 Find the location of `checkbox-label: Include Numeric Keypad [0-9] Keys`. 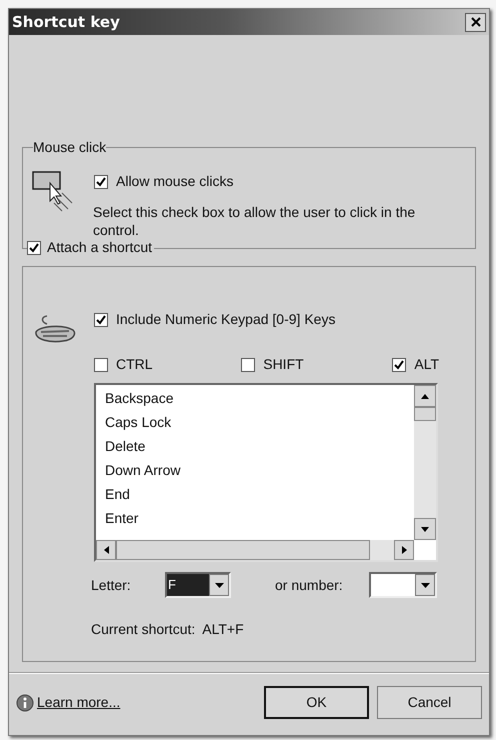

checkbox-label: Include Numeric Keypad [0-9] Keys is located at coordinates (226, 319).